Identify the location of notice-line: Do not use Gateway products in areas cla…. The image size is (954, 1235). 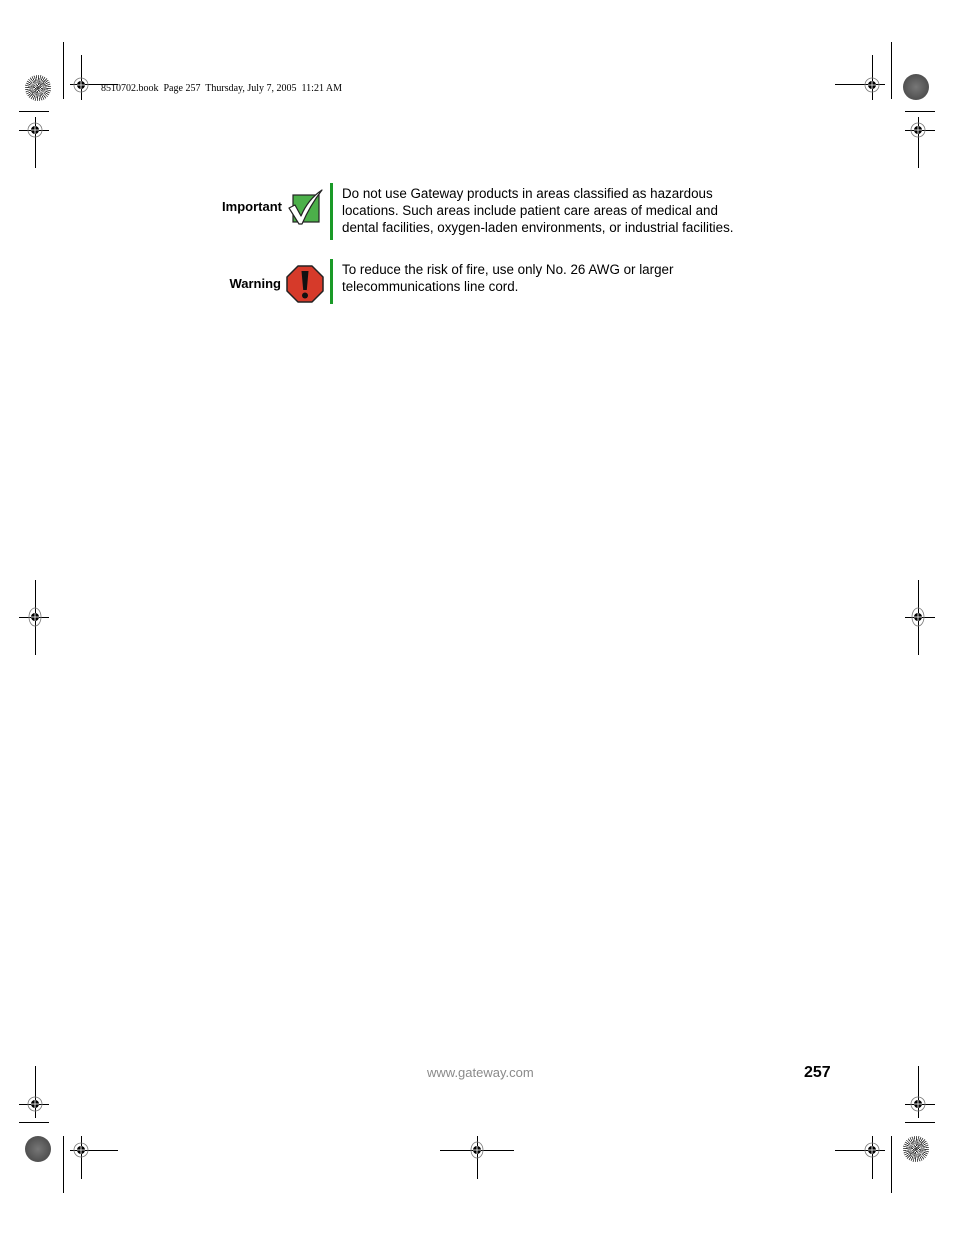
(527, 193).